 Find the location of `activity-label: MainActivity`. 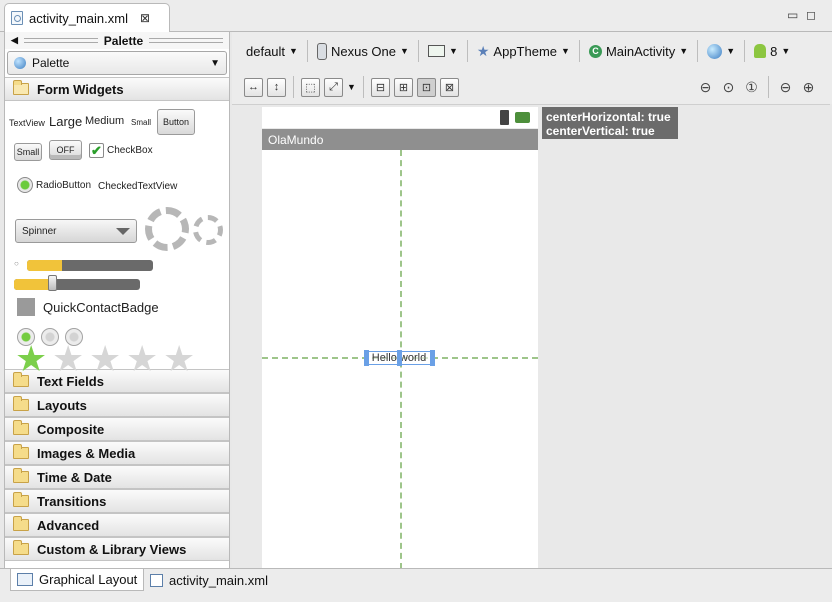

activity-label: MainActivity is located at coordinates (640, 51).